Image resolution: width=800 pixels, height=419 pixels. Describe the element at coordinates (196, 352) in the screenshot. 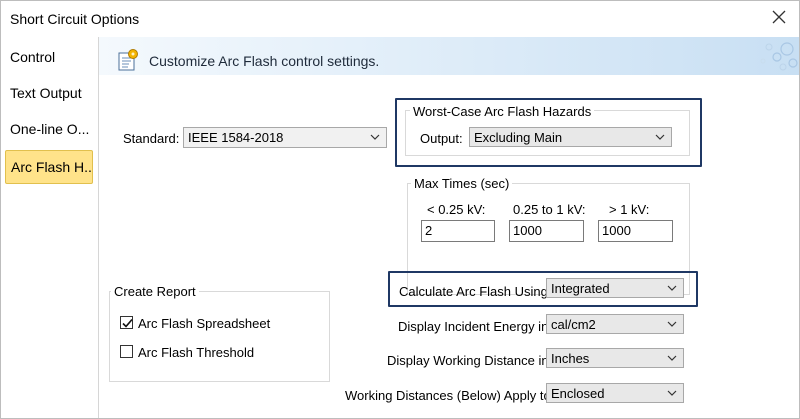

I see `arc-flash-threshold-label: Arc Flash Threshold` at that location.